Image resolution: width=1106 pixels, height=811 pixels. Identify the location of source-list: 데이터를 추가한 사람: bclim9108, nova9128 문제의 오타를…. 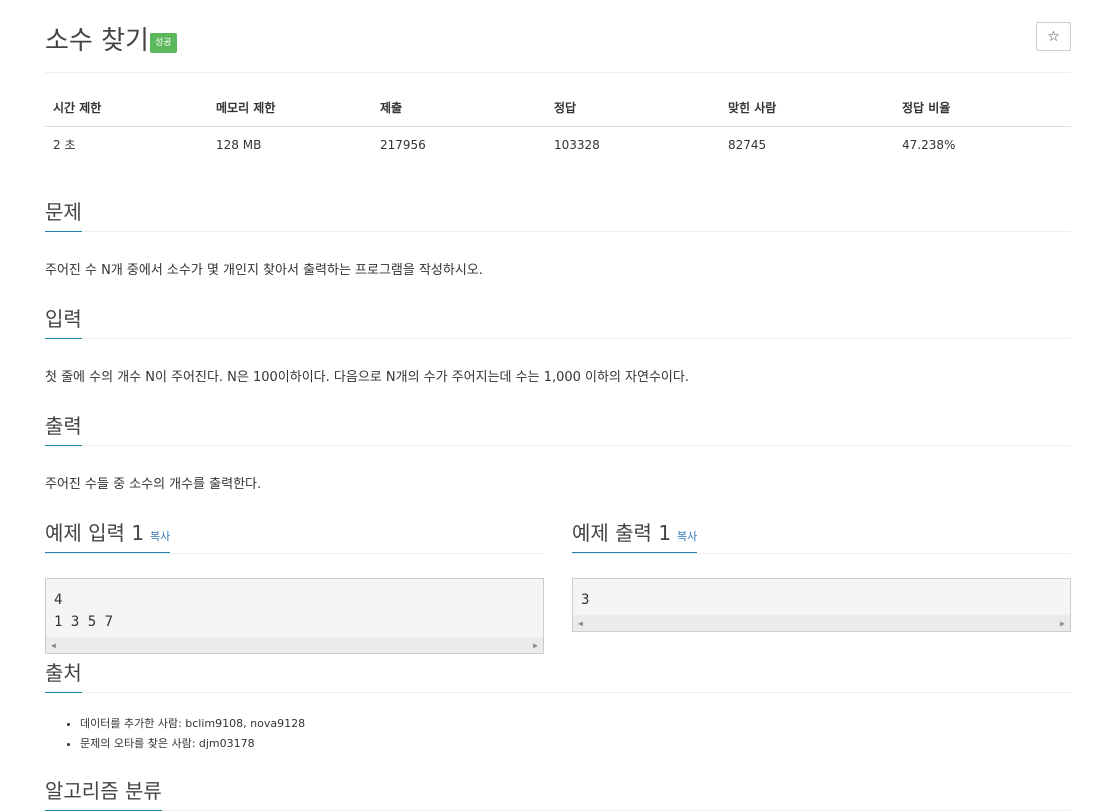
(558, 733).